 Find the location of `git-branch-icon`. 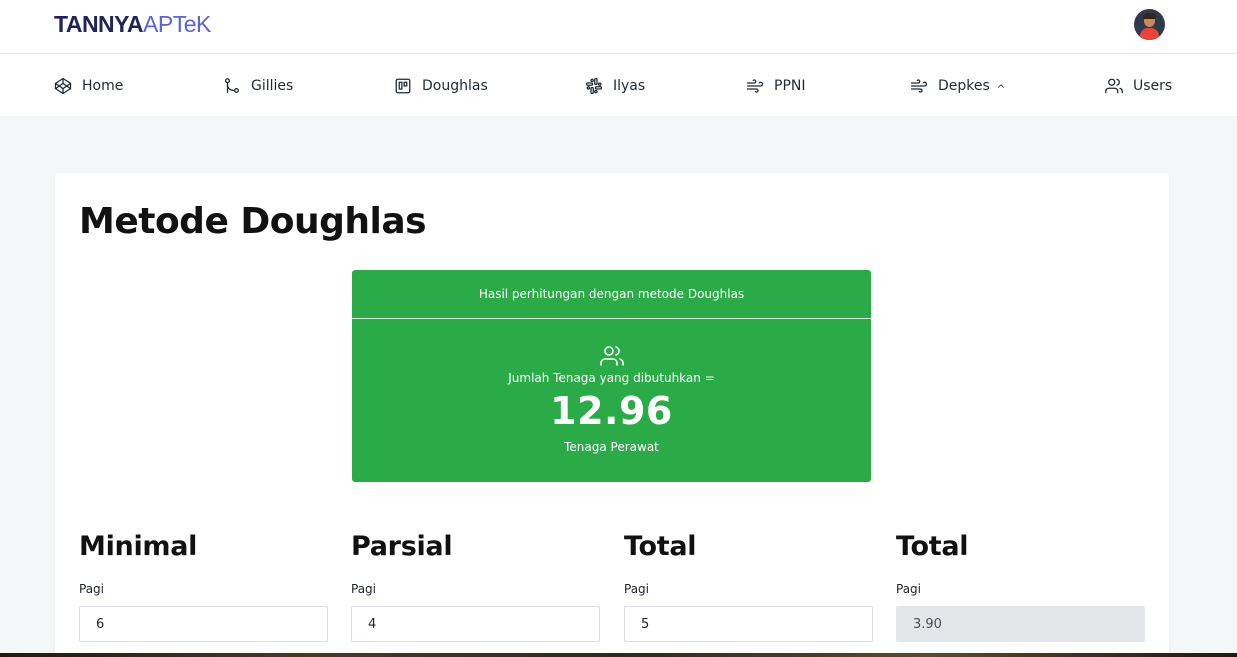

git-branch-icon is located at coordinates (232, 86).